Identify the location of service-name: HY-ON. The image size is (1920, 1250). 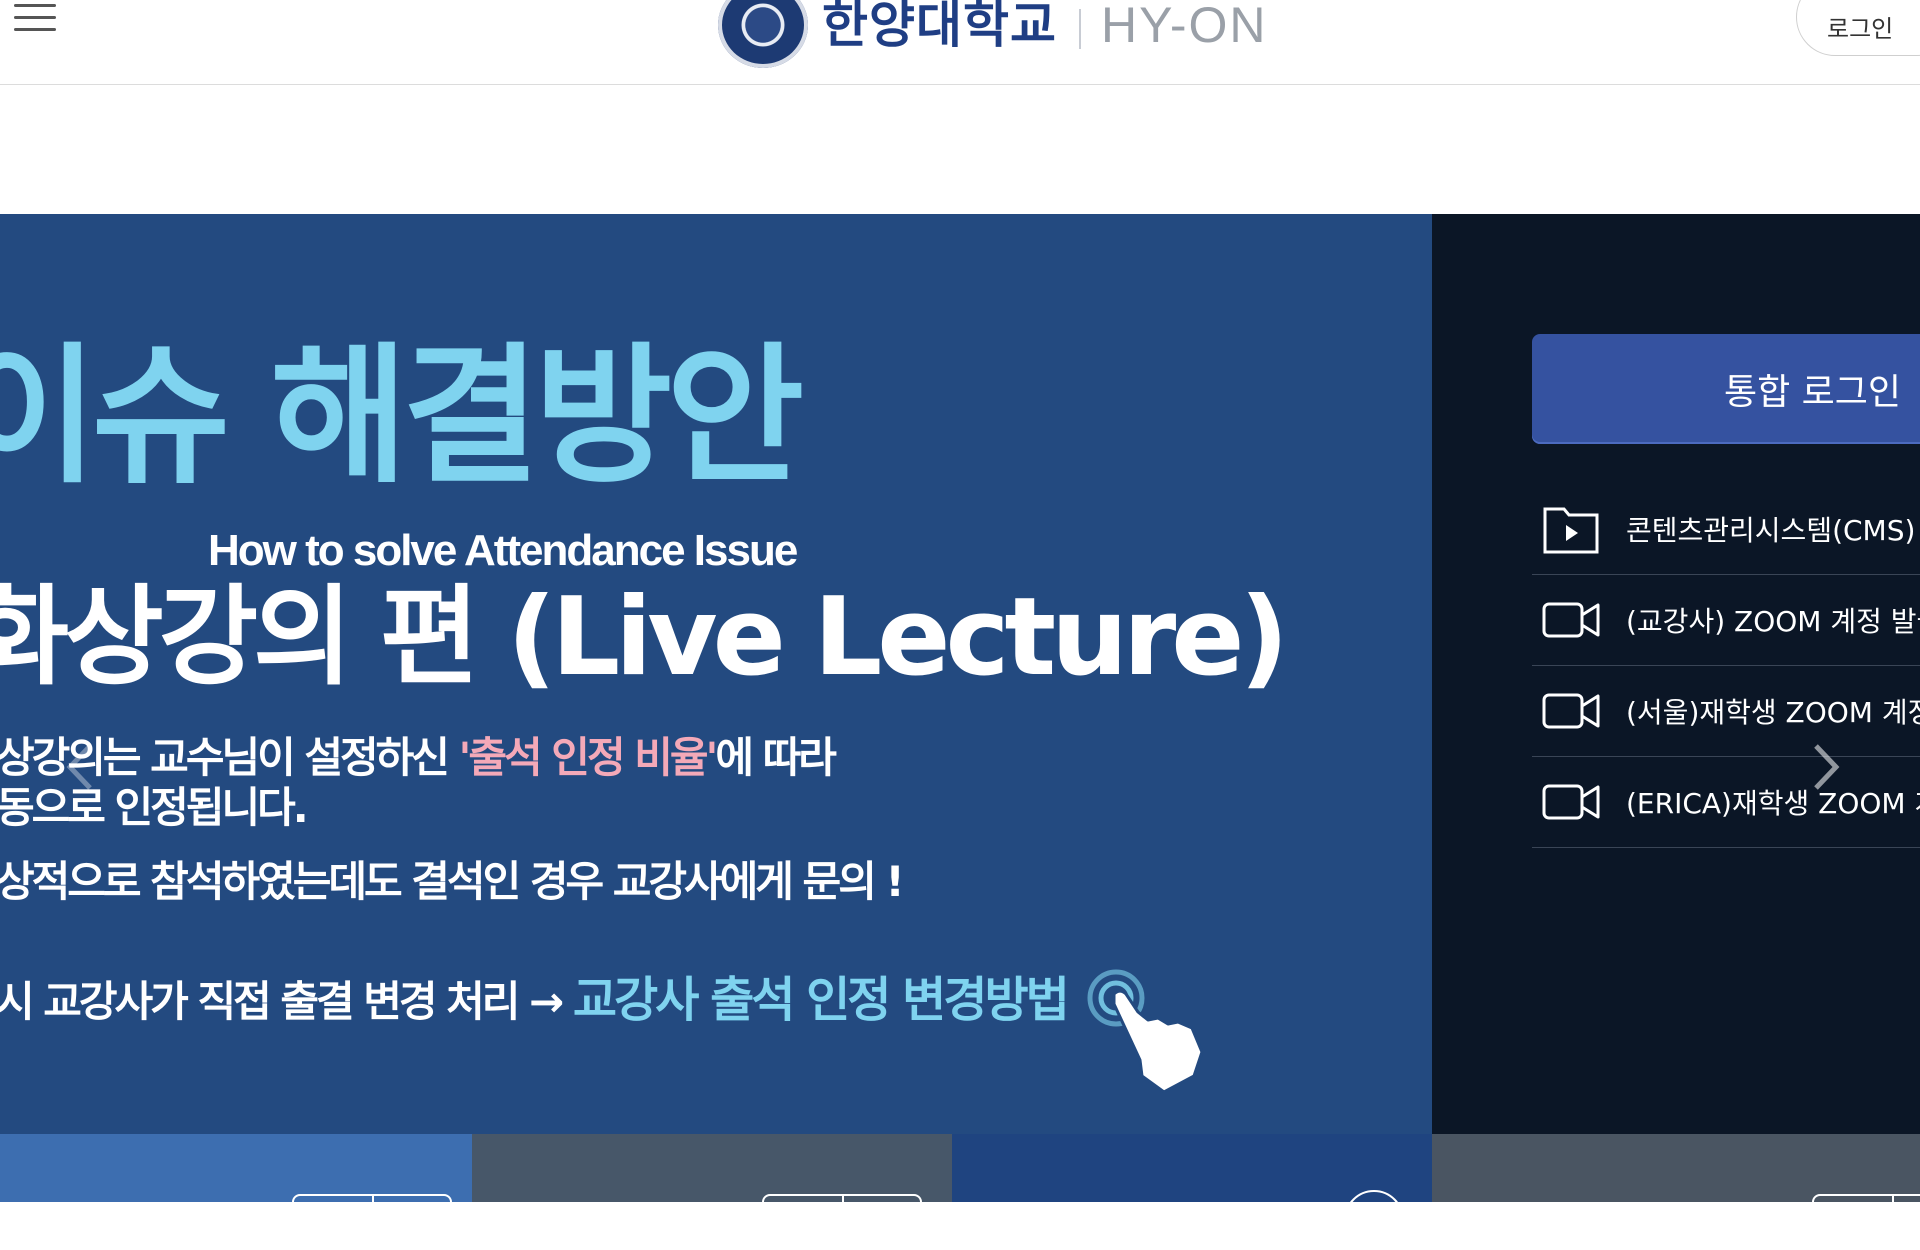
(1184, 26).